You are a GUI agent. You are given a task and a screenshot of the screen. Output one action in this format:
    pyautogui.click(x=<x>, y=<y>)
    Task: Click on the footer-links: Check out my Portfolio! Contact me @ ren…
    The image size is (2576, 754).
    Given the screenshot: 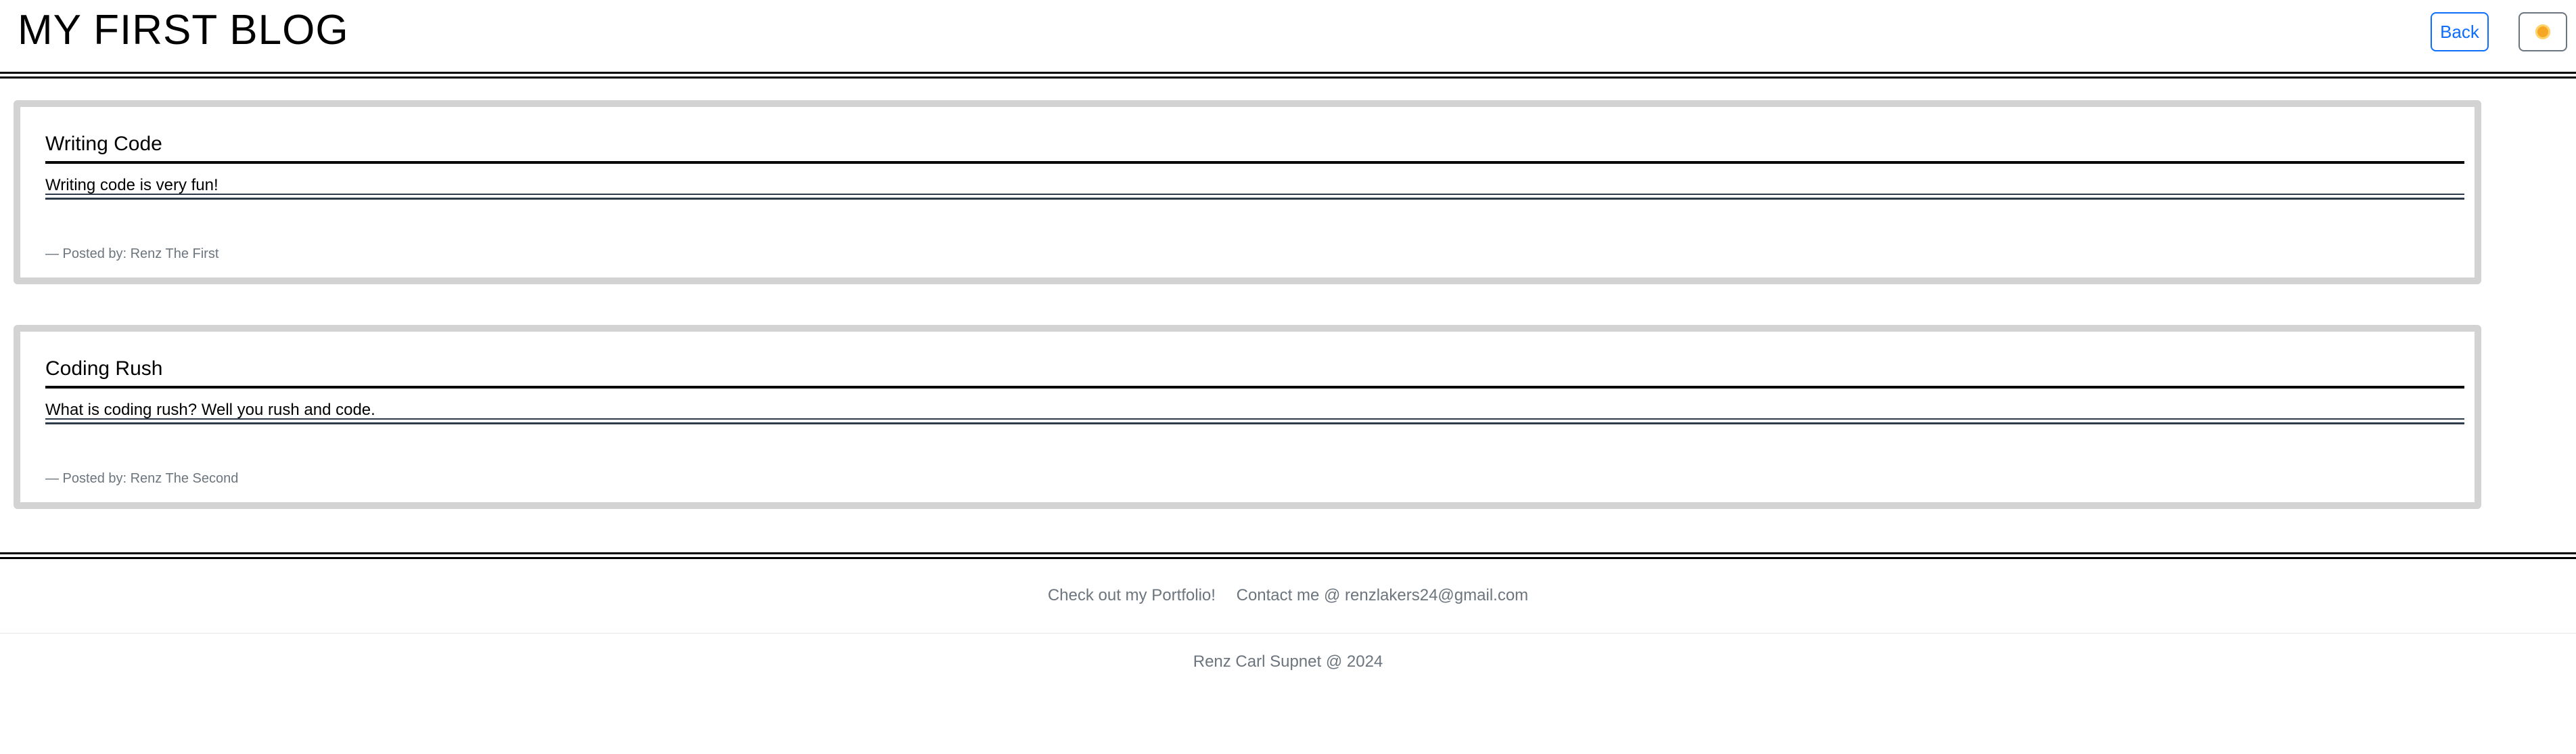 What is the action you would take?
    pyautogui.click(x=1288, y=595)
    